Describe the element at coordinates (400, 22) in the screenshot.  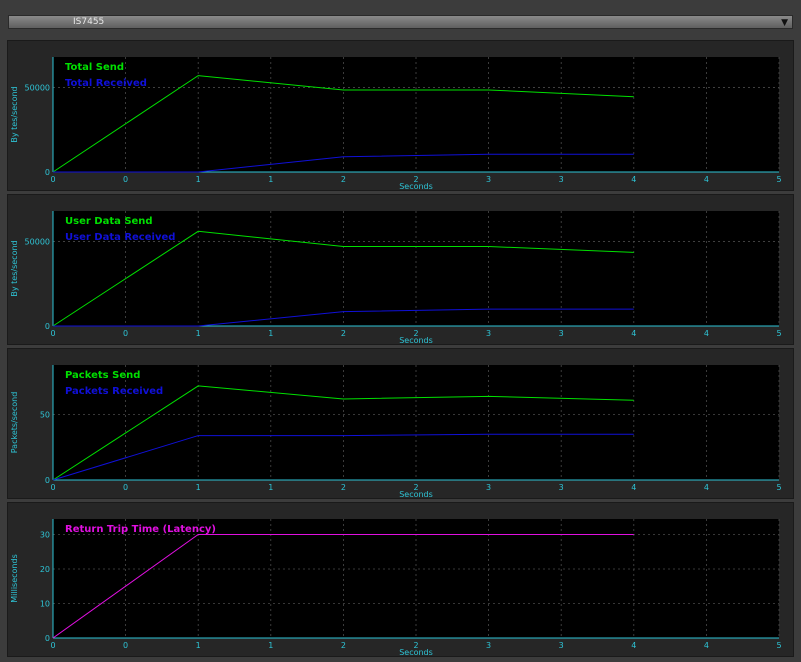
I see `connection-selector: IS7455 ▼` at that location.